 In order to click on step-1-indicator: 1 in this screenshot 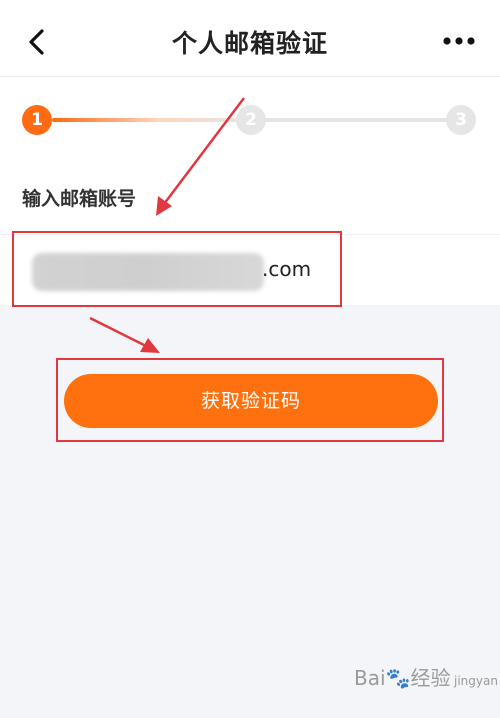, I will do `click(37, 120)`.